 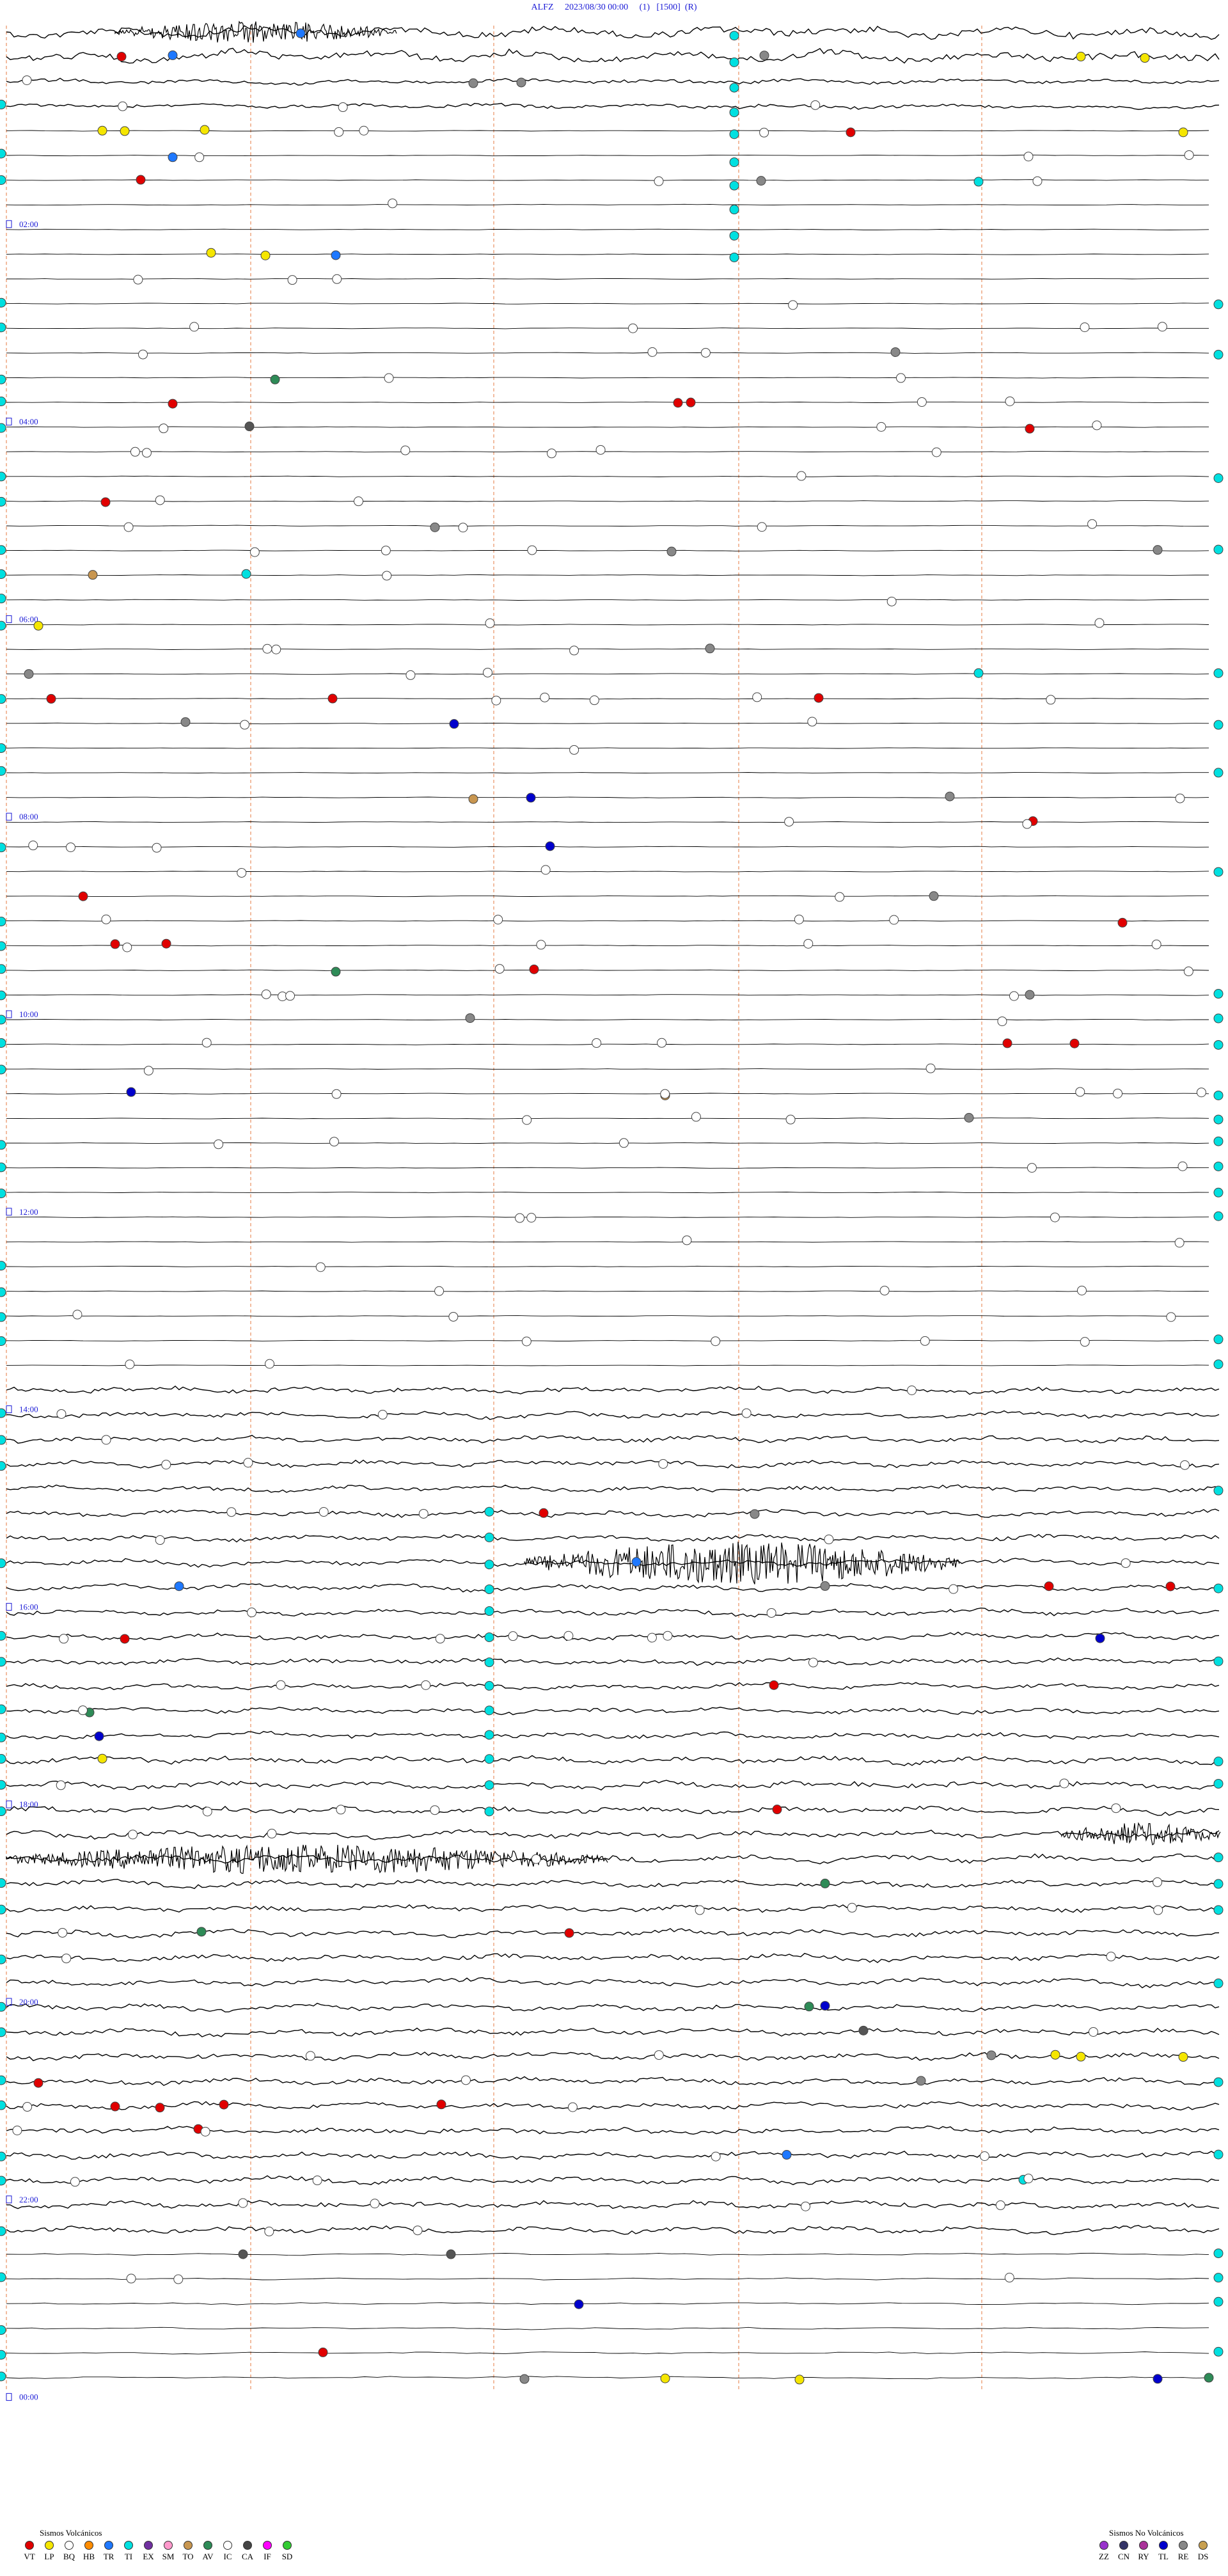 I want to click on hour-marker, so click(x=9, y=619).